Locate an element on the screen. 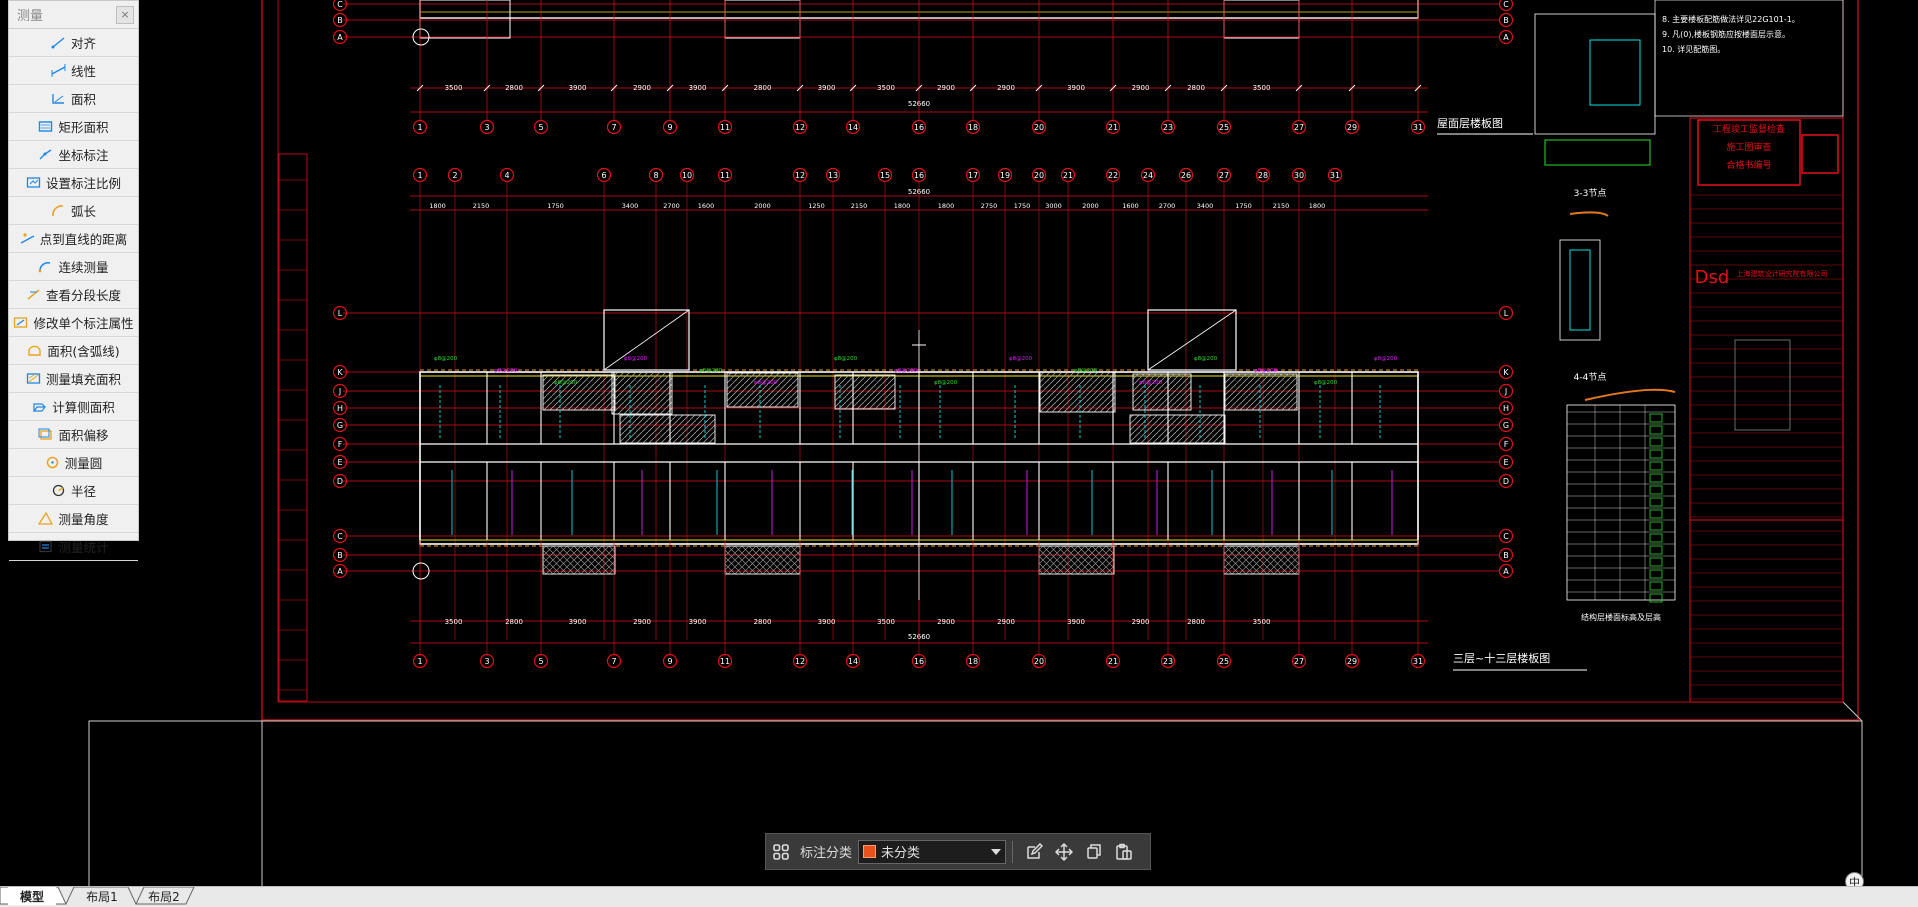 This screenshot has height=907, width=1918. upper-bay-dim: 2900 is located at coordinates (946, 88).